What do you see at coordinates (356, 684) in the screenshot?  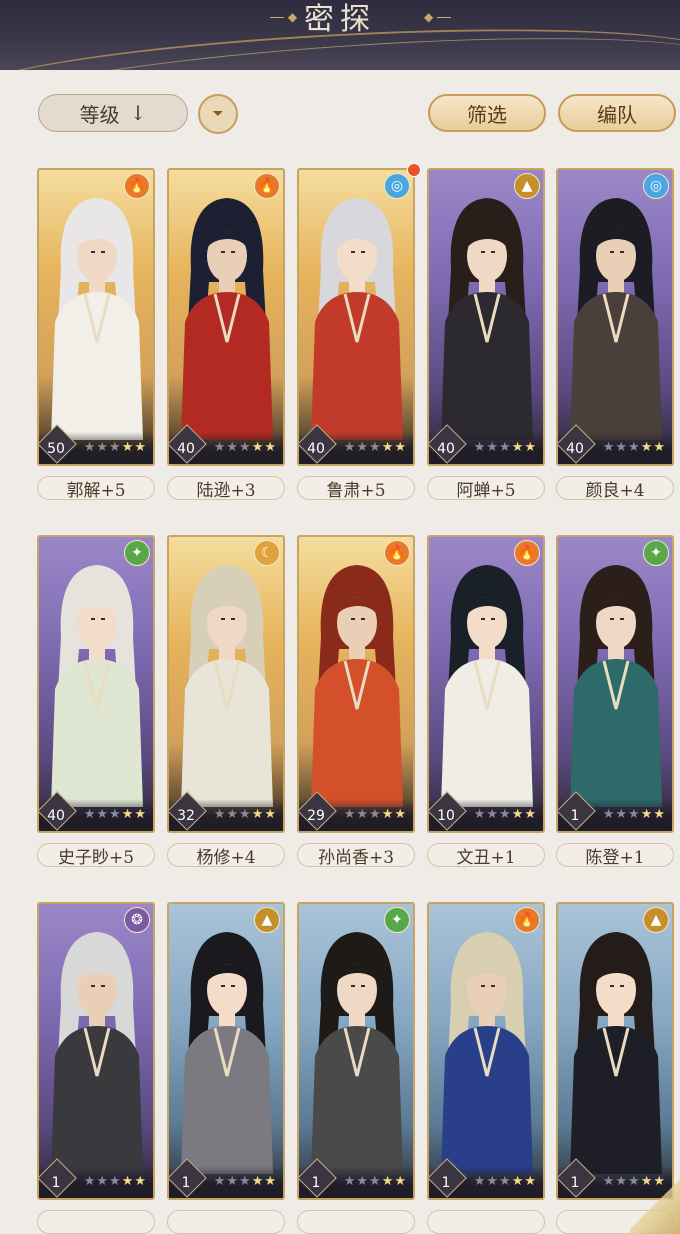 I see `agent-card: 🔥 29 ★★★★★` at bounding box center [356, 684].